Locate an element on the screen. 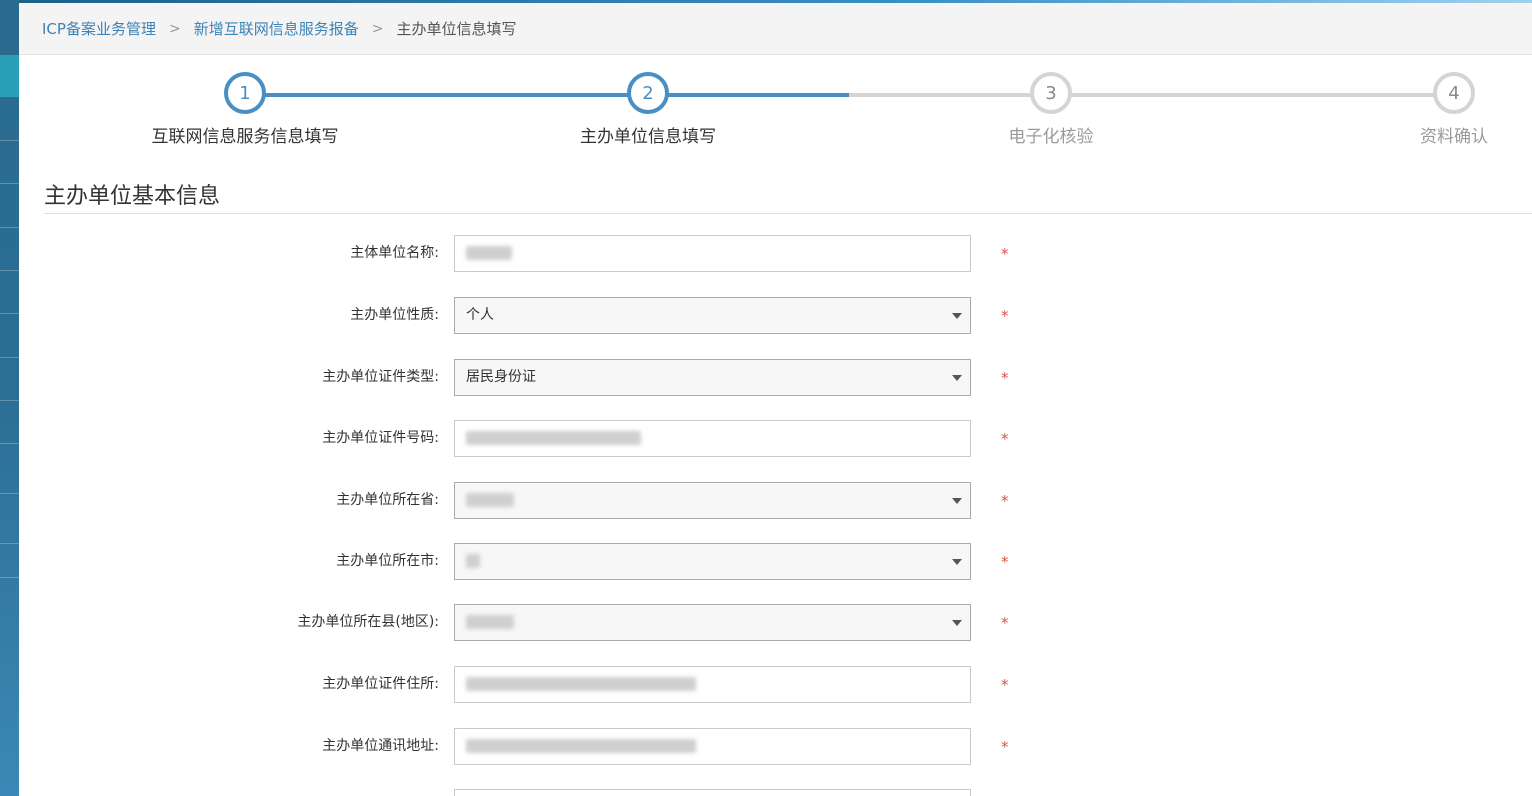 The width and height of the screenshot is (1532, 796). select-value: 个人 is located at coordinates (480, 315).